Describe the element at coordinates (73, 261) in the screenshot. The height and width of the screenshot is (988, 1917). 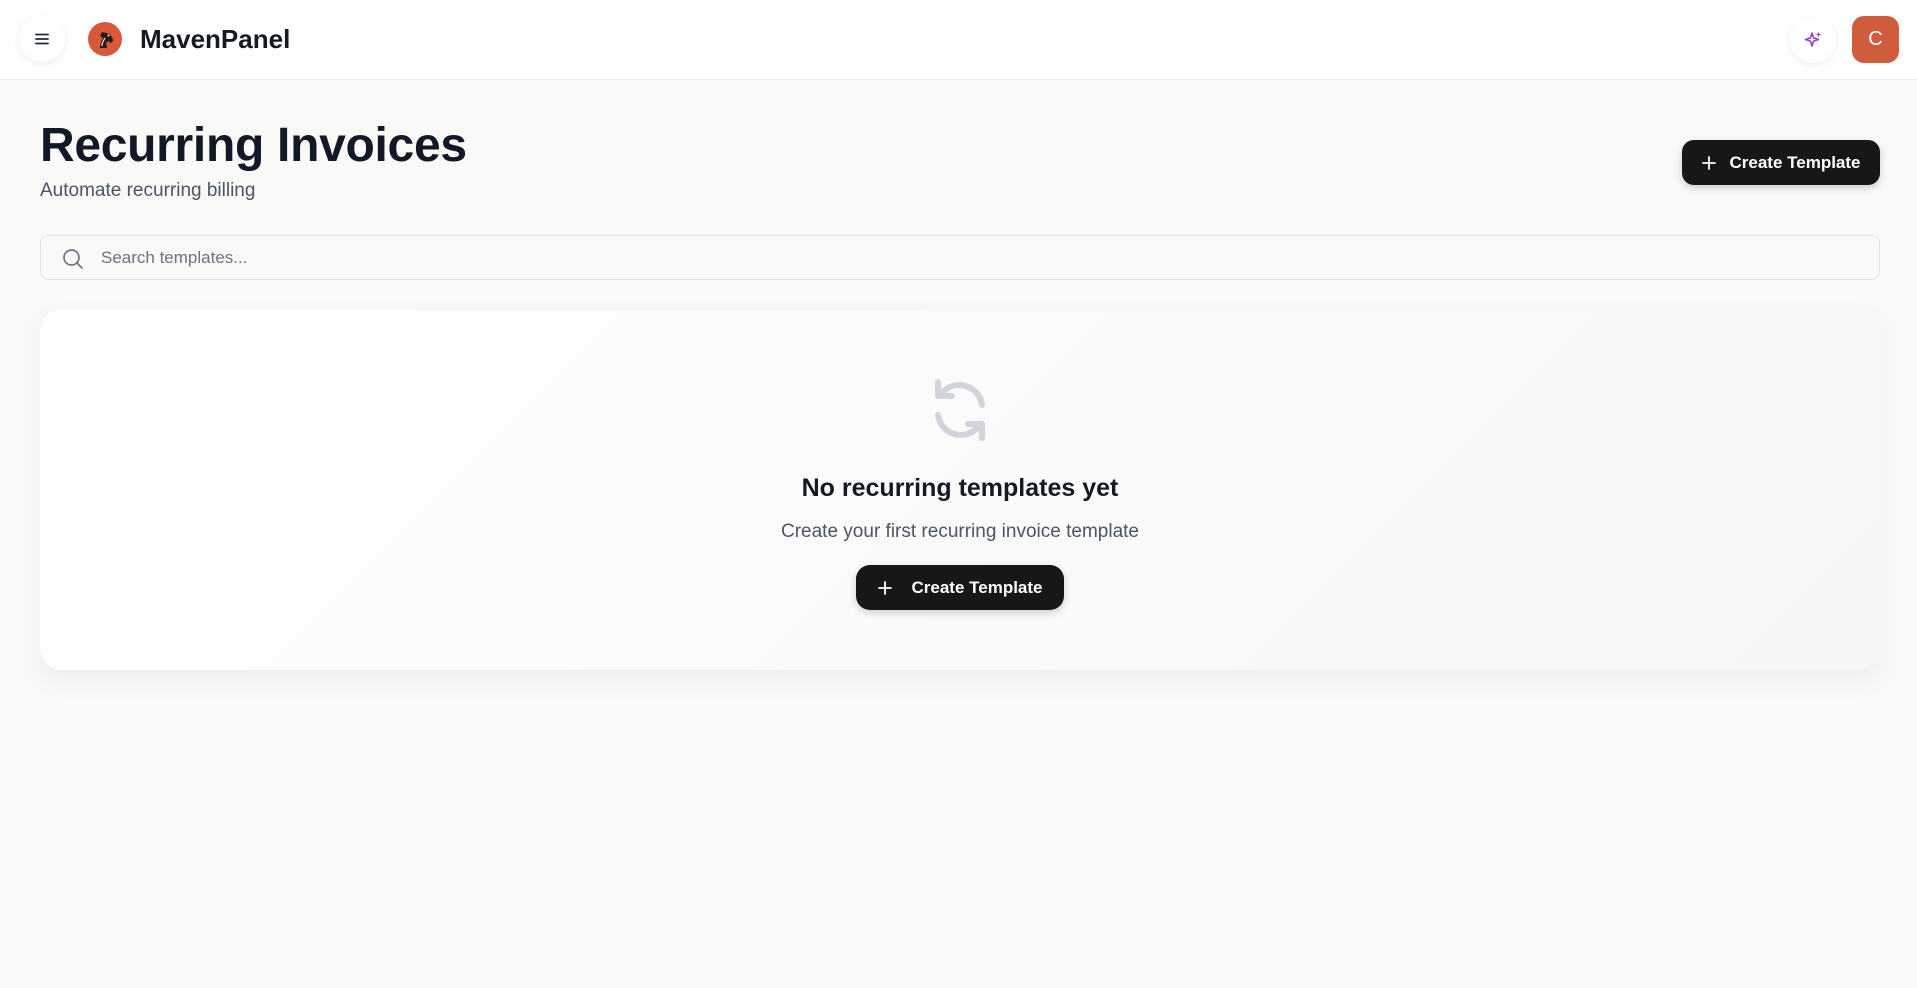
I see `search-icon` at that location.